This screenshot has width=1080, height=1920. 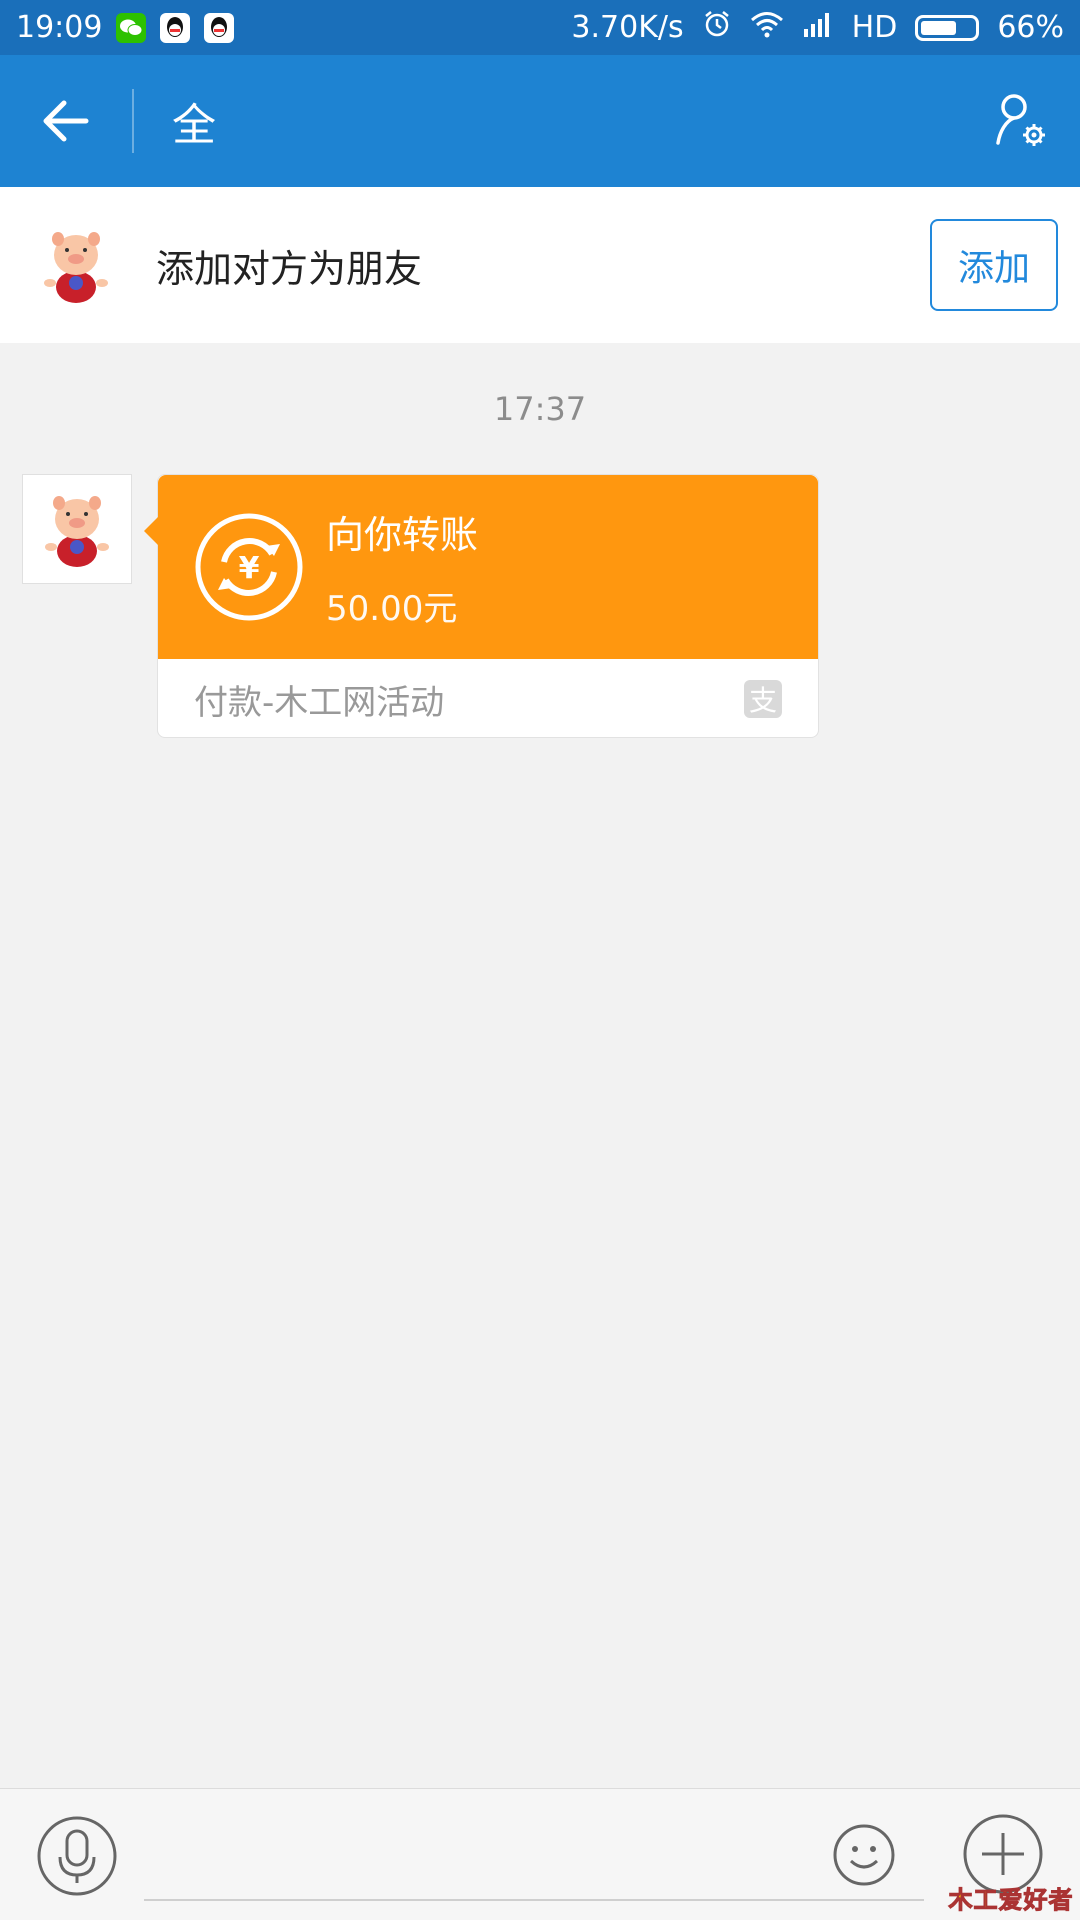 I want to click on add-friend-button: 添加, so click(x=994, y=265).